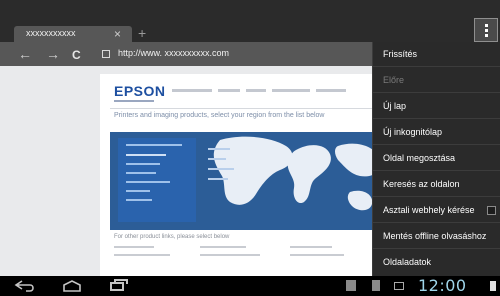 Image resolution: width=500 pixels, height=296 pixels. I want to click on back-arrow-icon: ←, so click(25, 54).